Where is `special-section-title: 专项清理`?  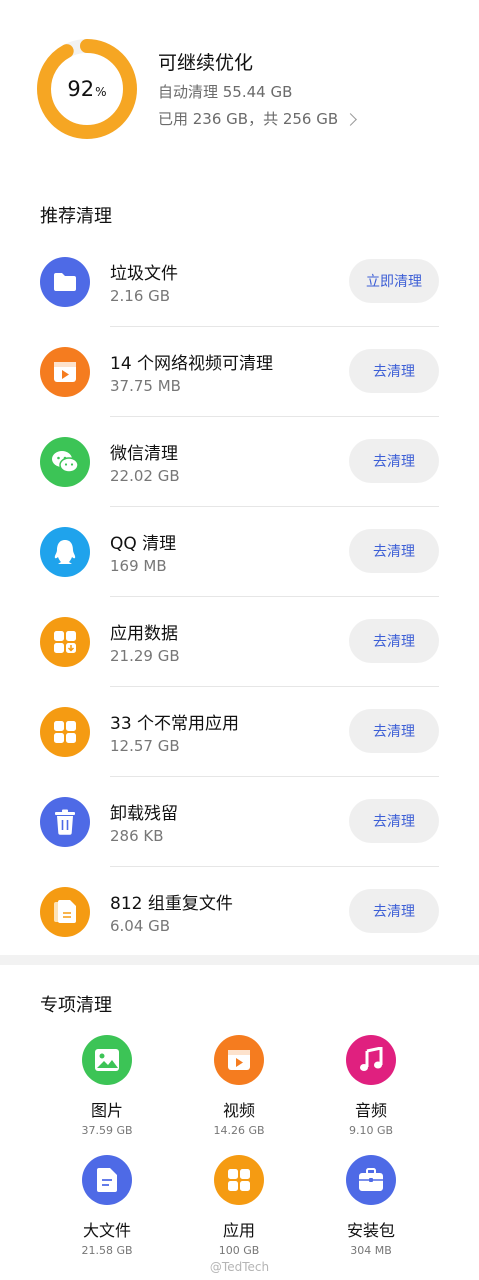
special-section-title: 专项清理 is located at coordinates (76, 1005).